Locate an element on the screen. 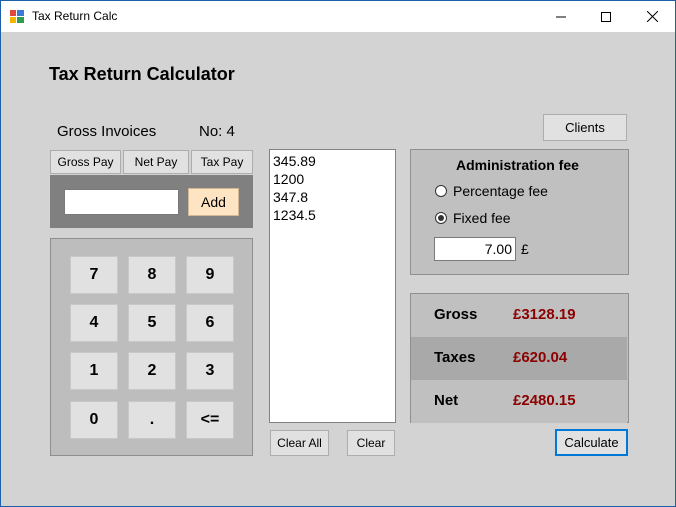  invoice-count-label: No: 4 is located at coordinates (217, 131).